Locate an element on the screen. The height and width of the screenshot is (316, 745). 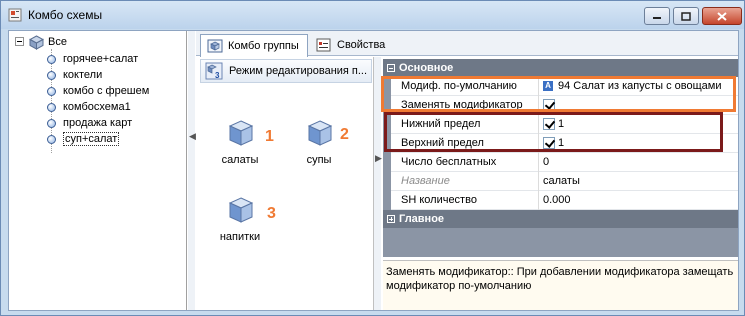
category-main: Основное is located at coordinates (560, 68).